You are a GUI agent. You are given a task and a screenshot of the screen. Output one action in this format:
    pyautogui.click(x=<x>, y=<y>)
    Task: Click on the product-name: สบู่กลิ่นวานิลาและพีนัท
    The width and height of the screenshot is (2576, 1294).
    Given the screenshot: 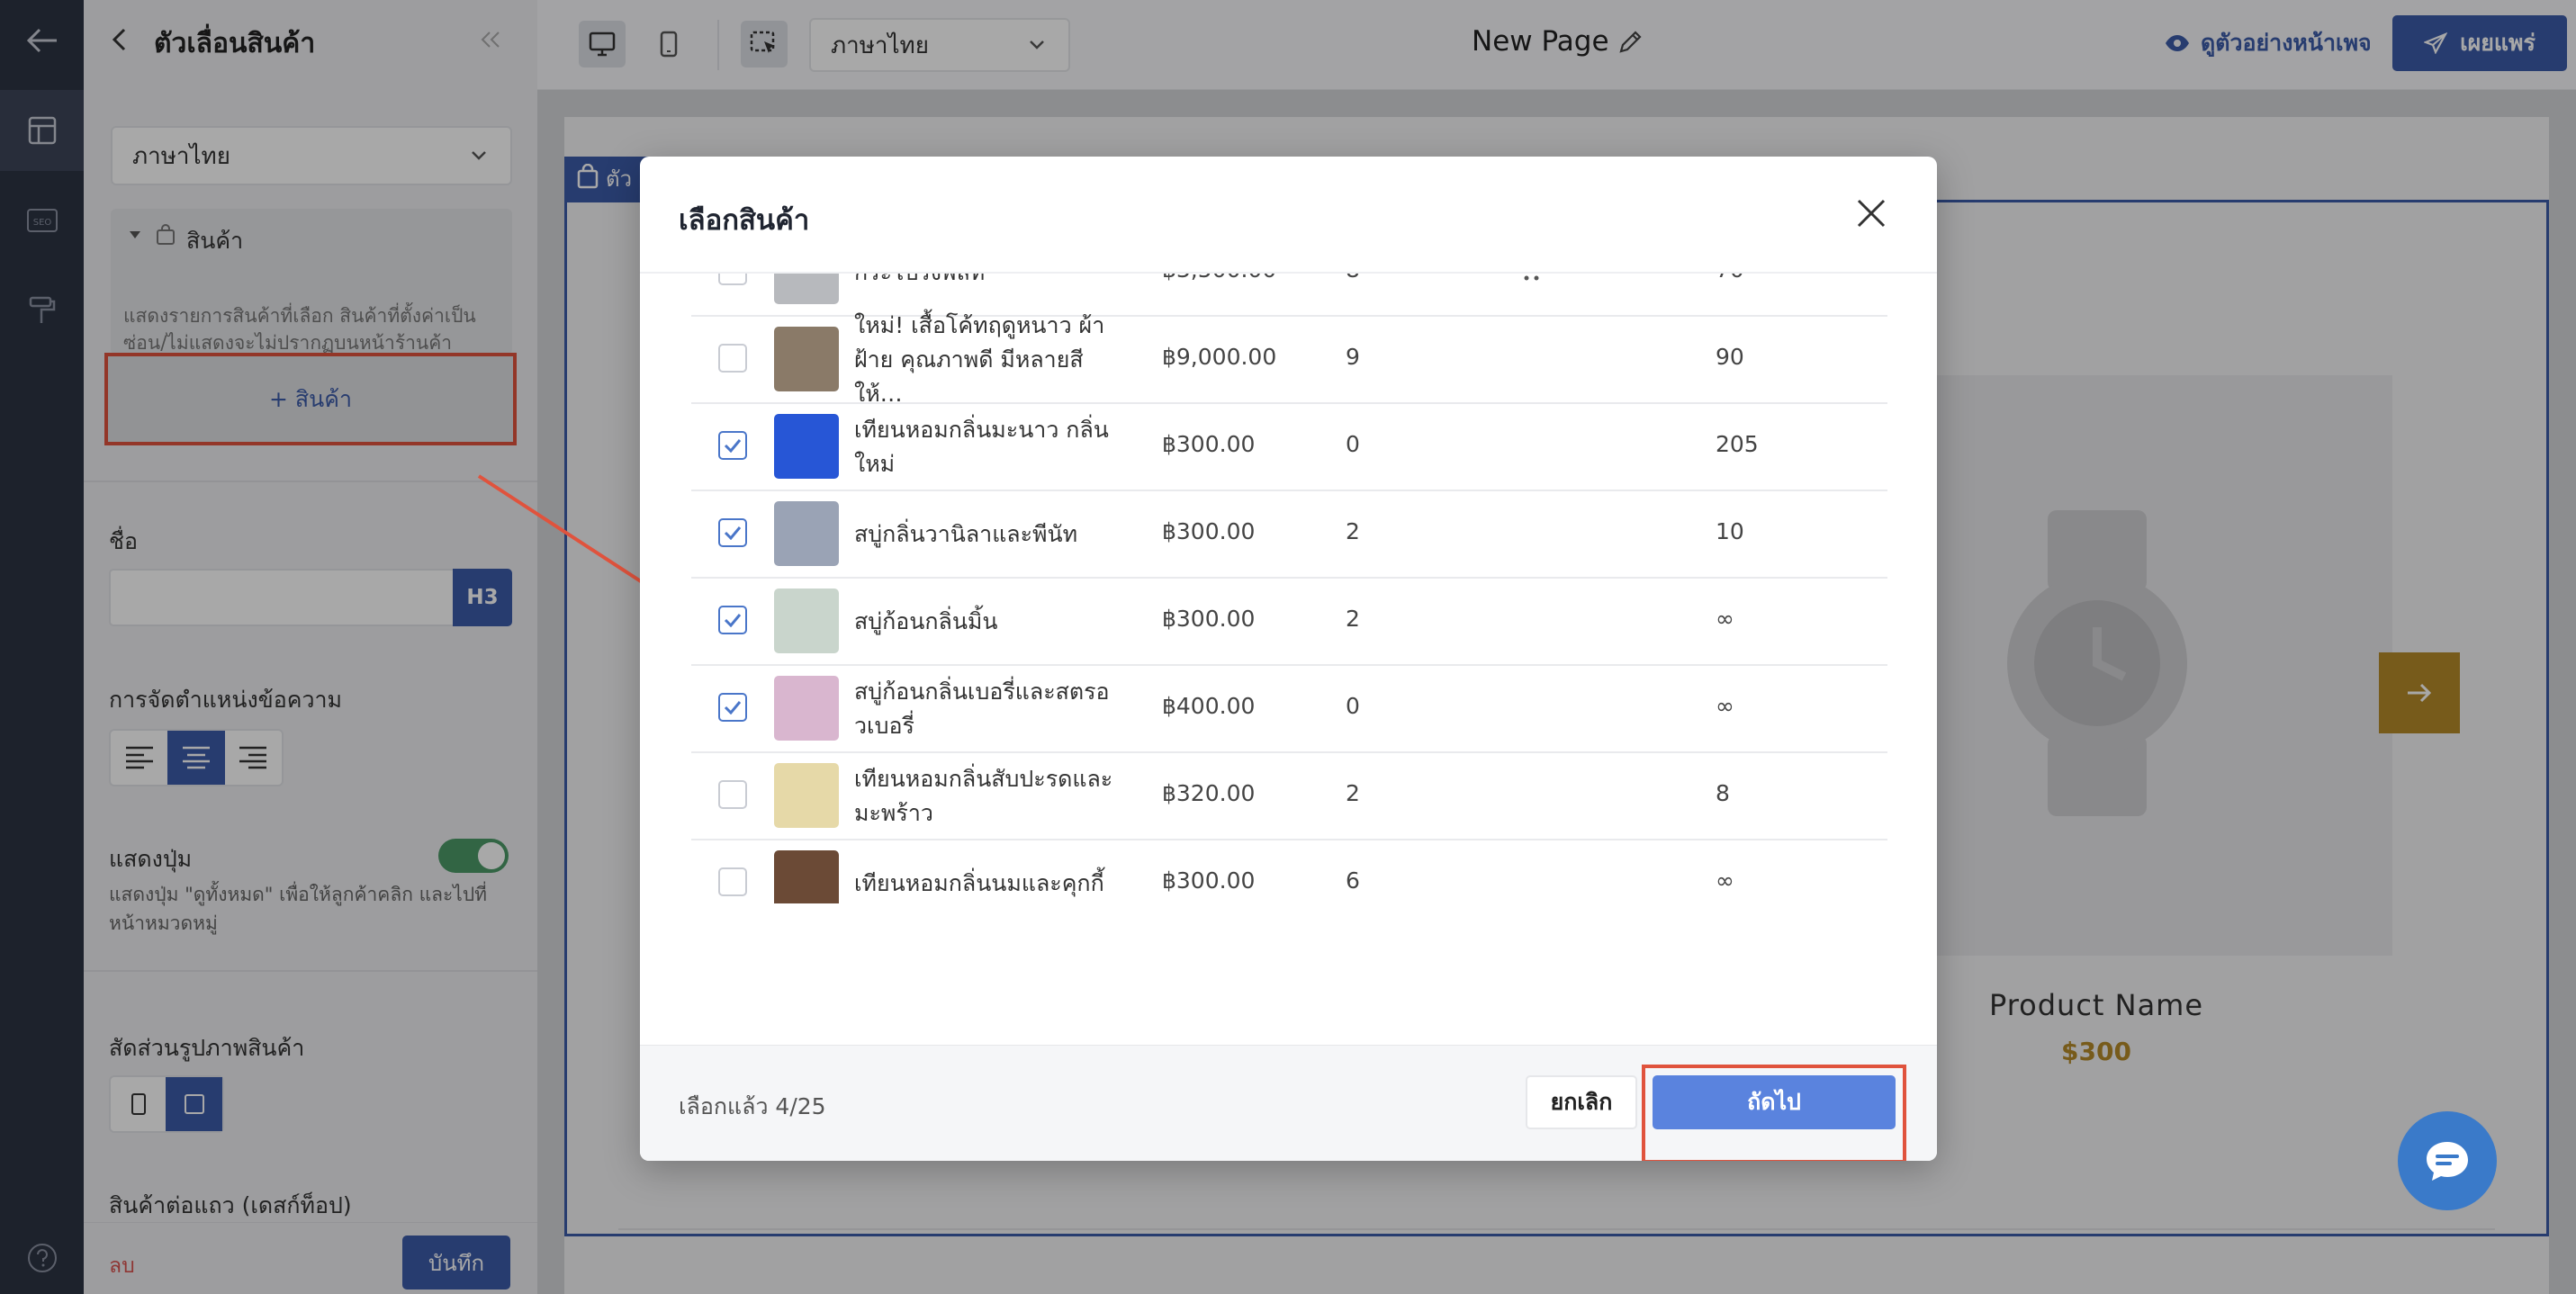 What is the action you would take?
    pyautogui.click(x=966, y=533)
    